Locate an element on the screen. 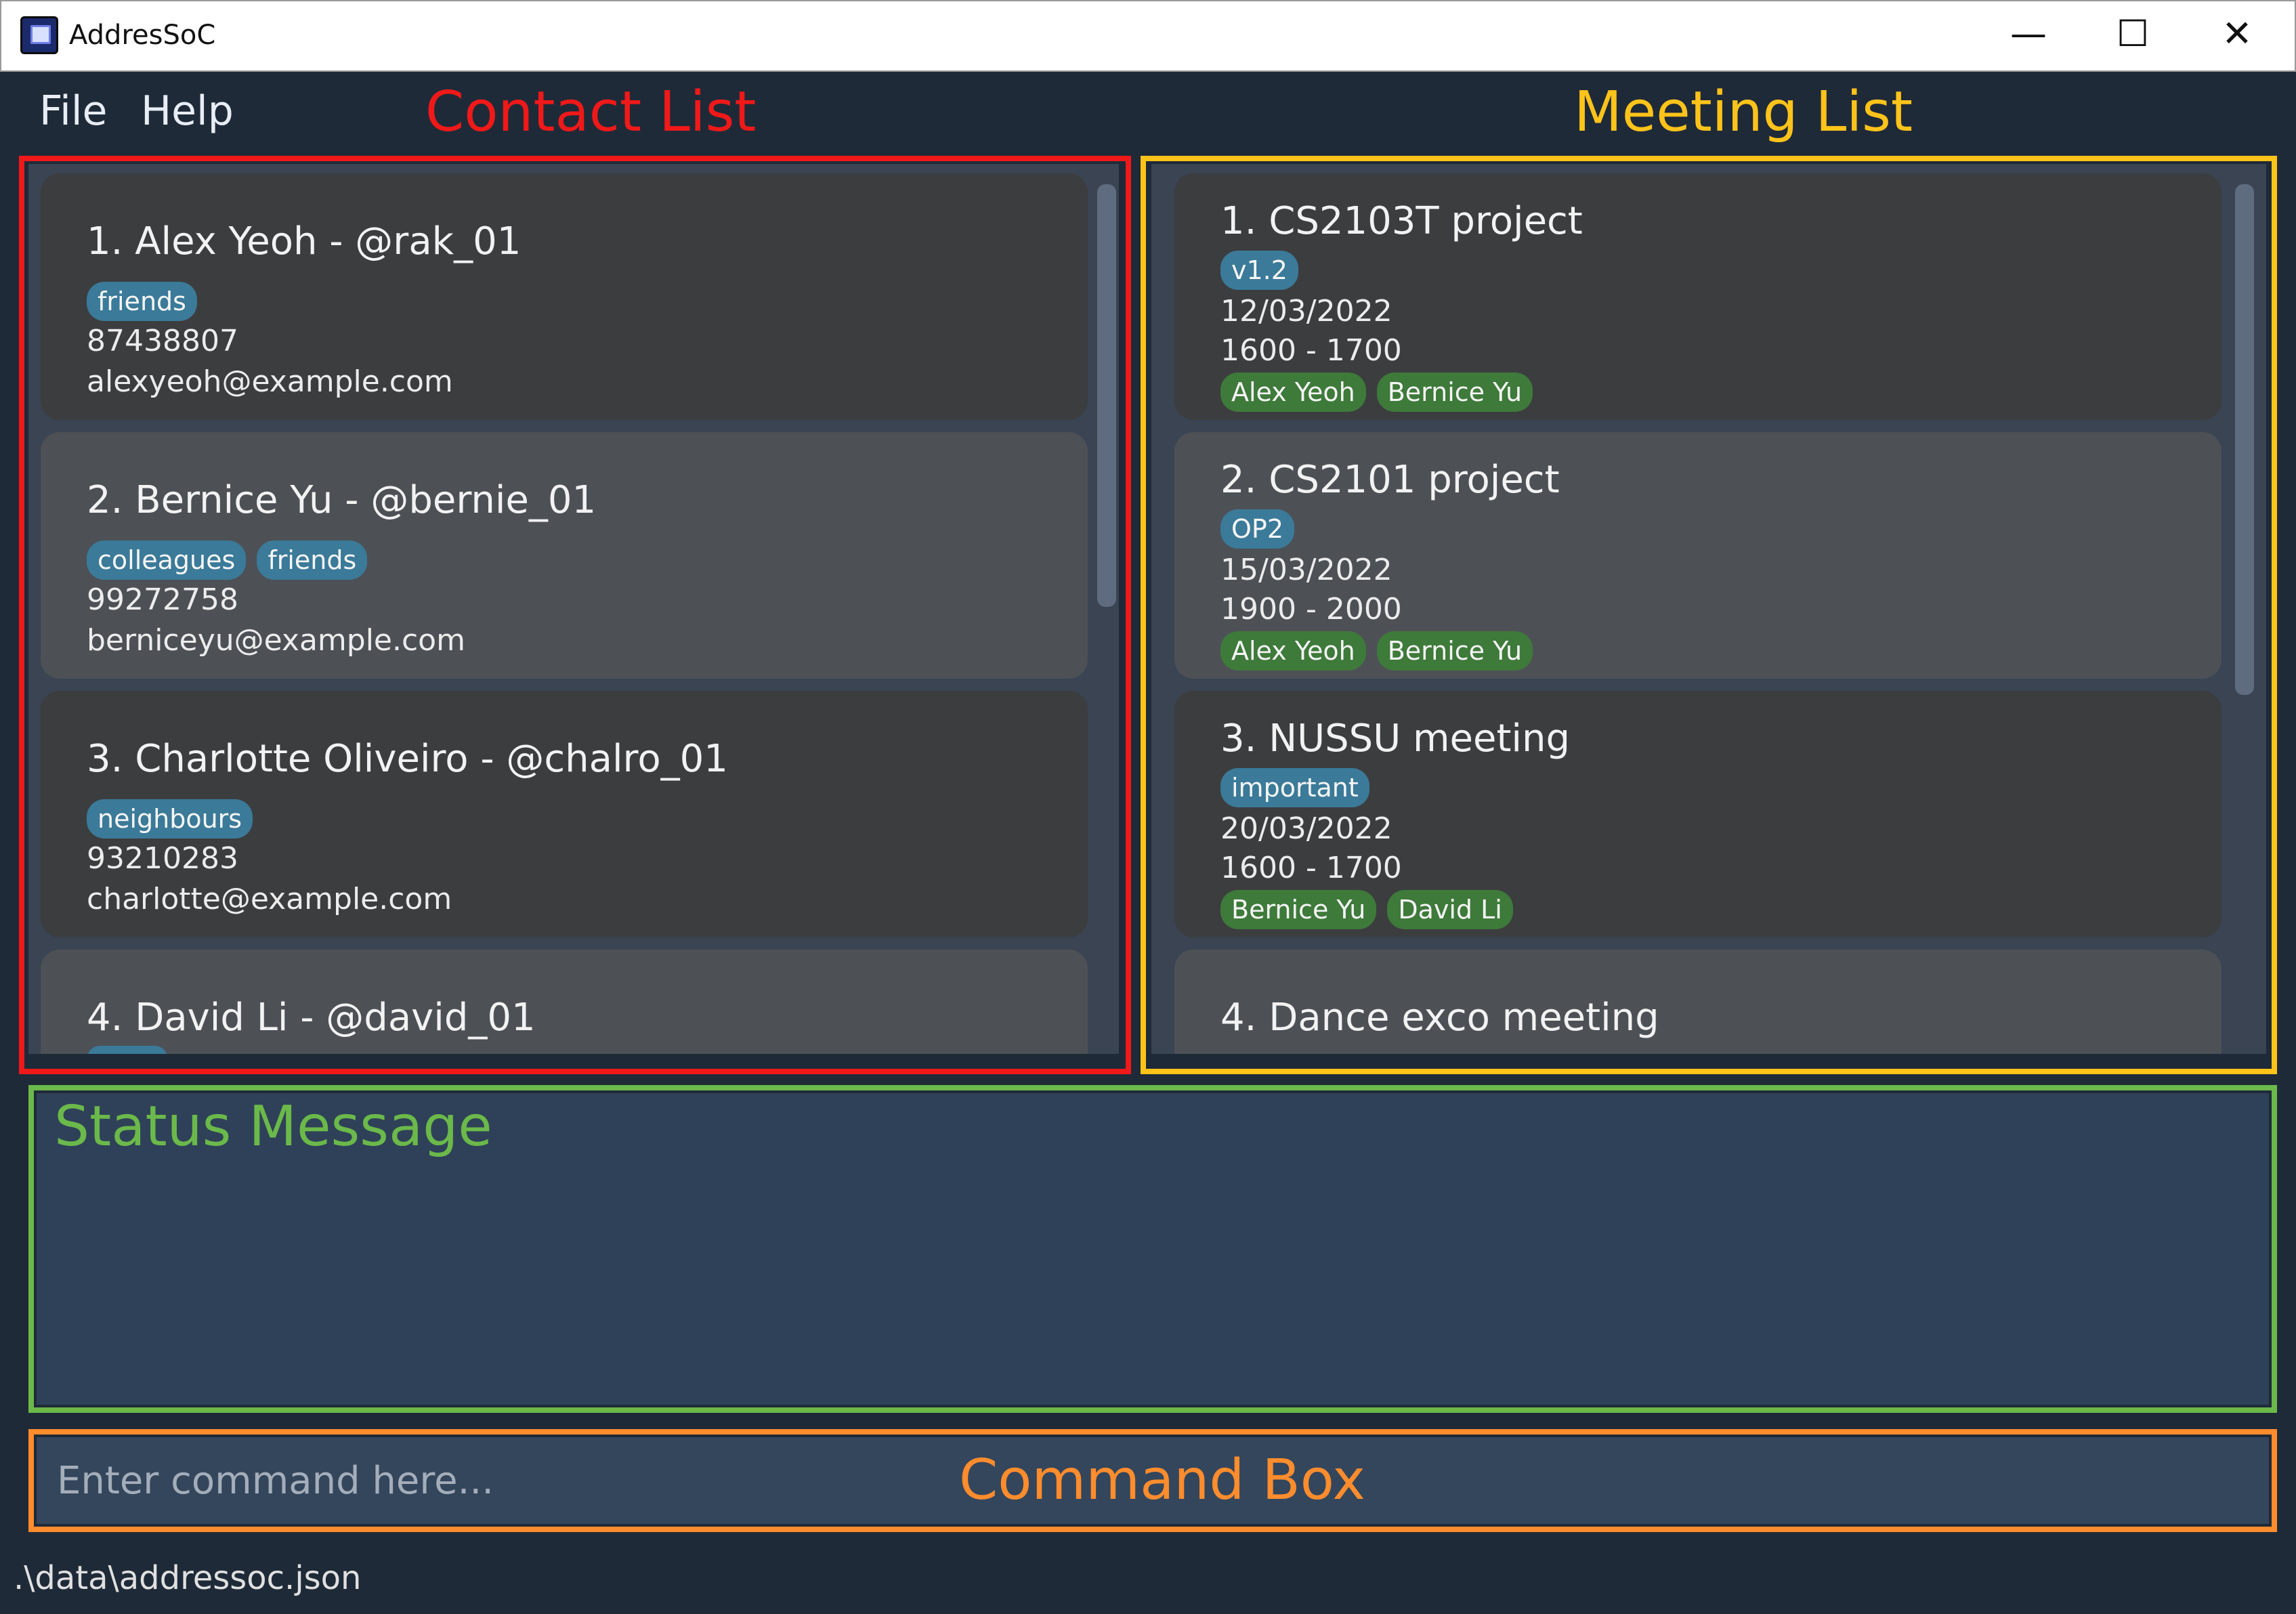 The height and width of the screenshot is (1614, 2296). contact-list-label: Contact List is located at coordinates (591, 112).